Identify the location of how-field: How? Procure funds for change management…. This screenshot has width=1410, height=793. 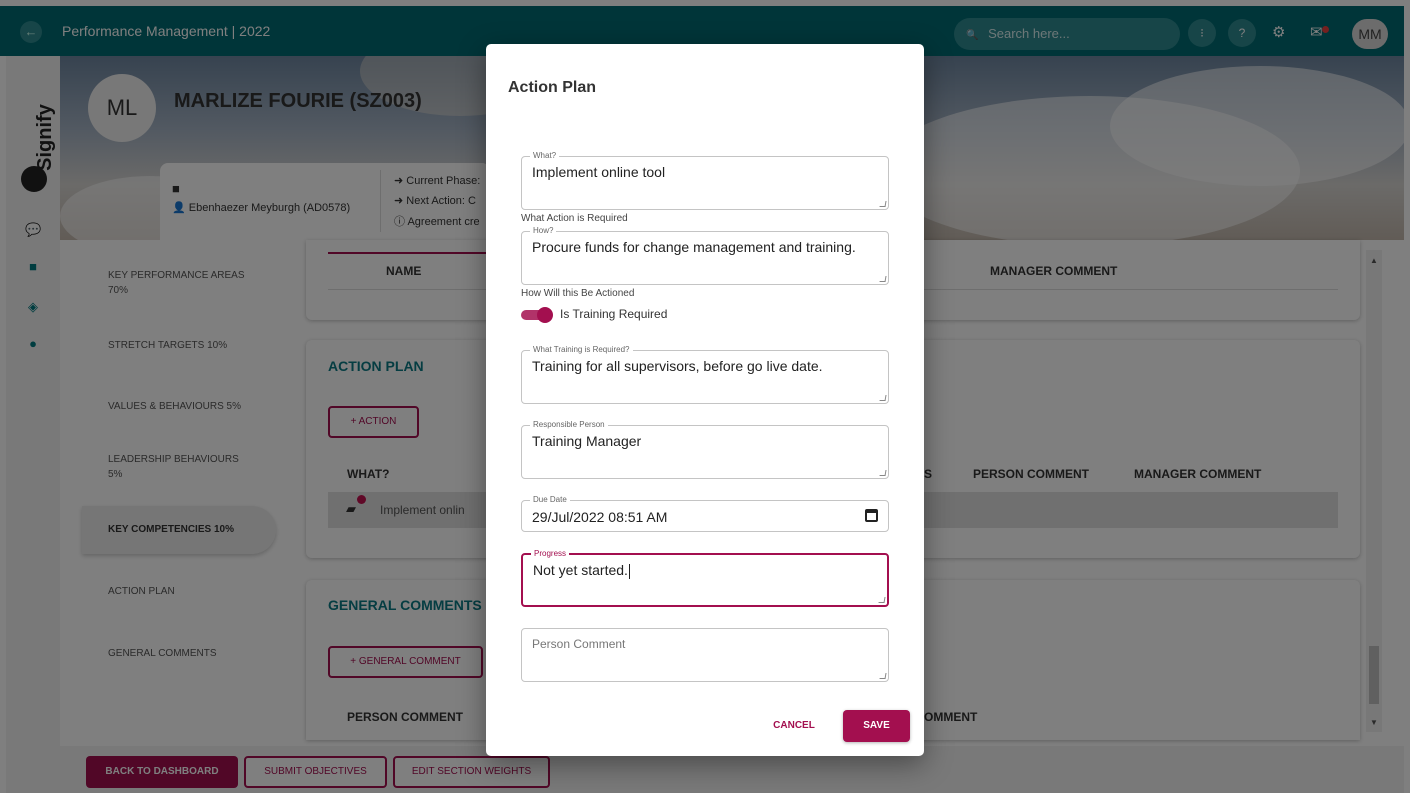
(705, 255).